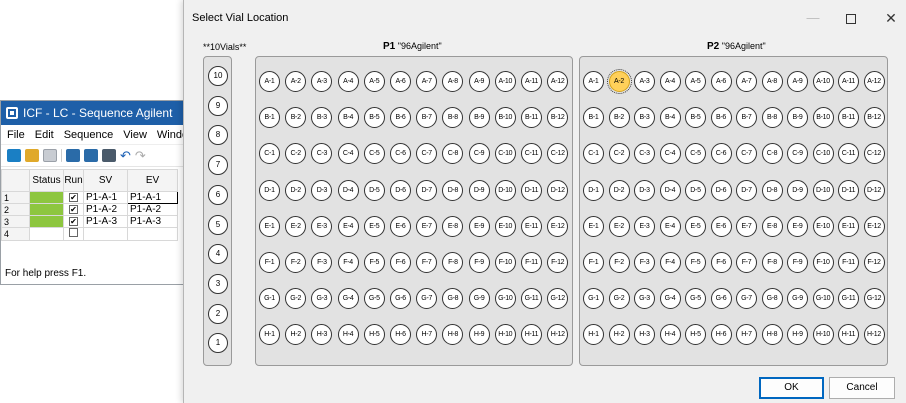  Describe the element at coordinates (427, 81) in the screenshot. I see `well-a-7: A-7` at that location.